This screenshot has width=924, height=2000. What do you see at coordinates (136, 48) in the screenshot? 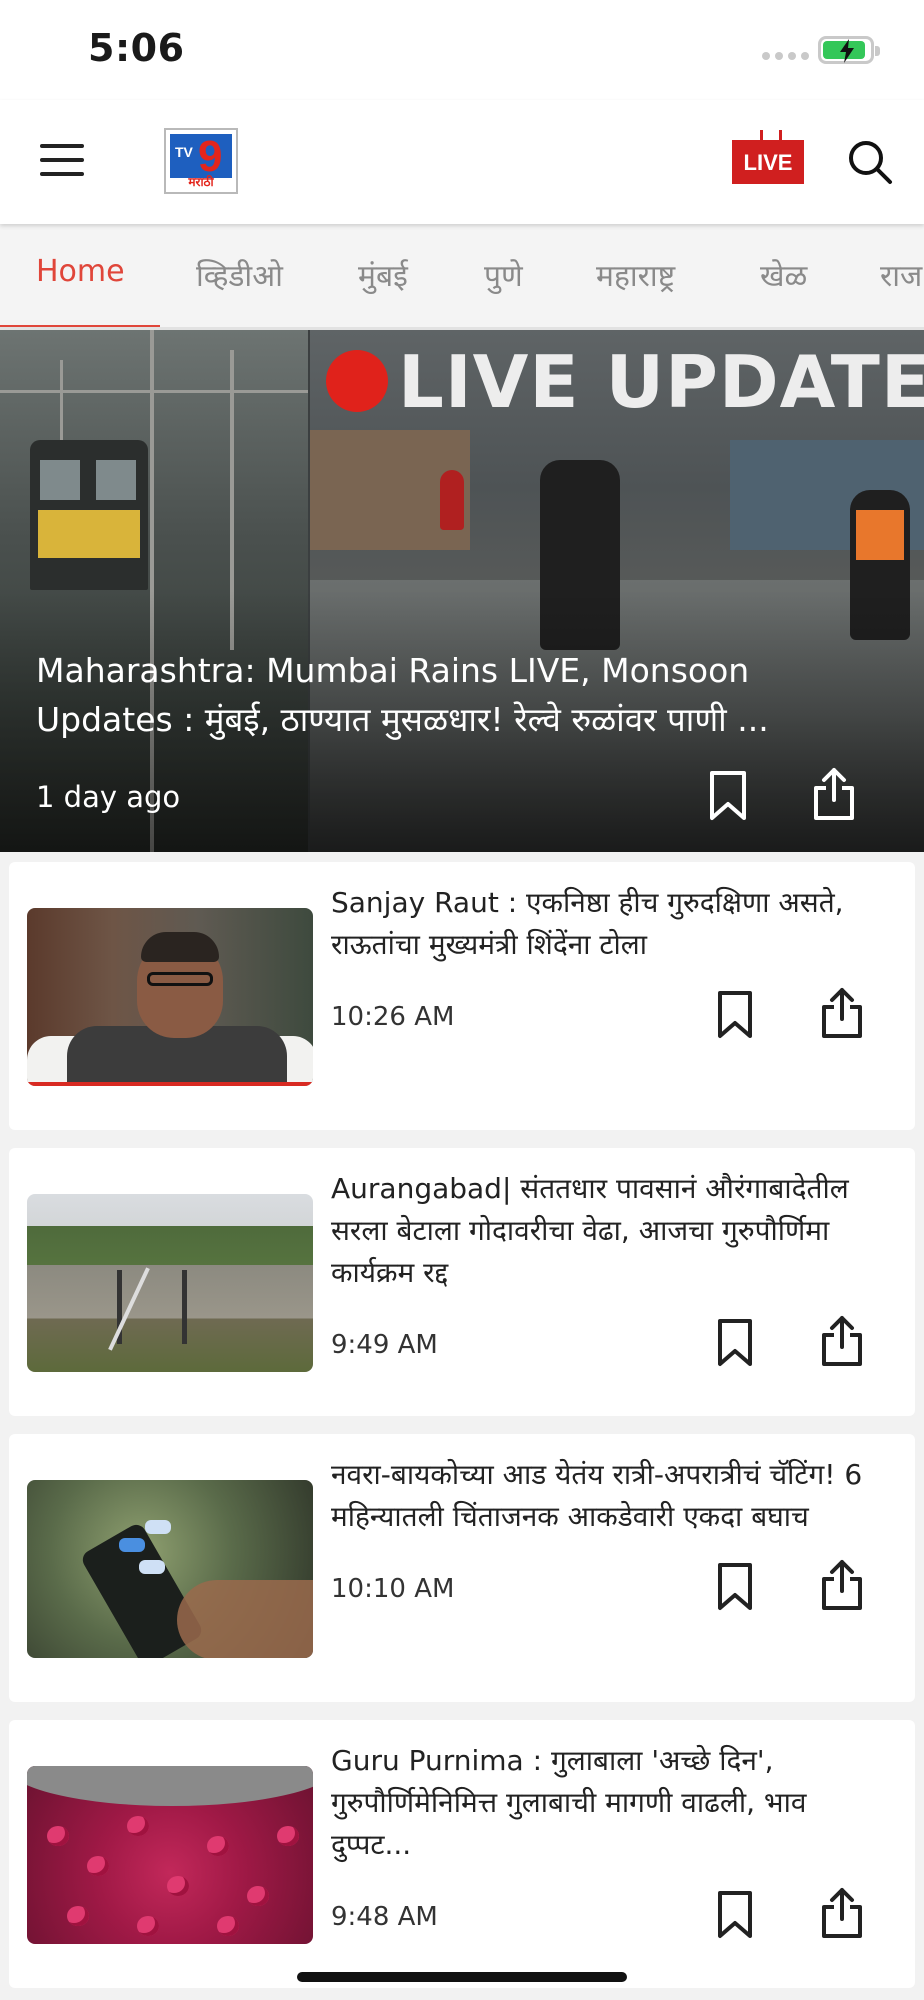
I see `status-time: 5:06` at bounding box center [136, 48].